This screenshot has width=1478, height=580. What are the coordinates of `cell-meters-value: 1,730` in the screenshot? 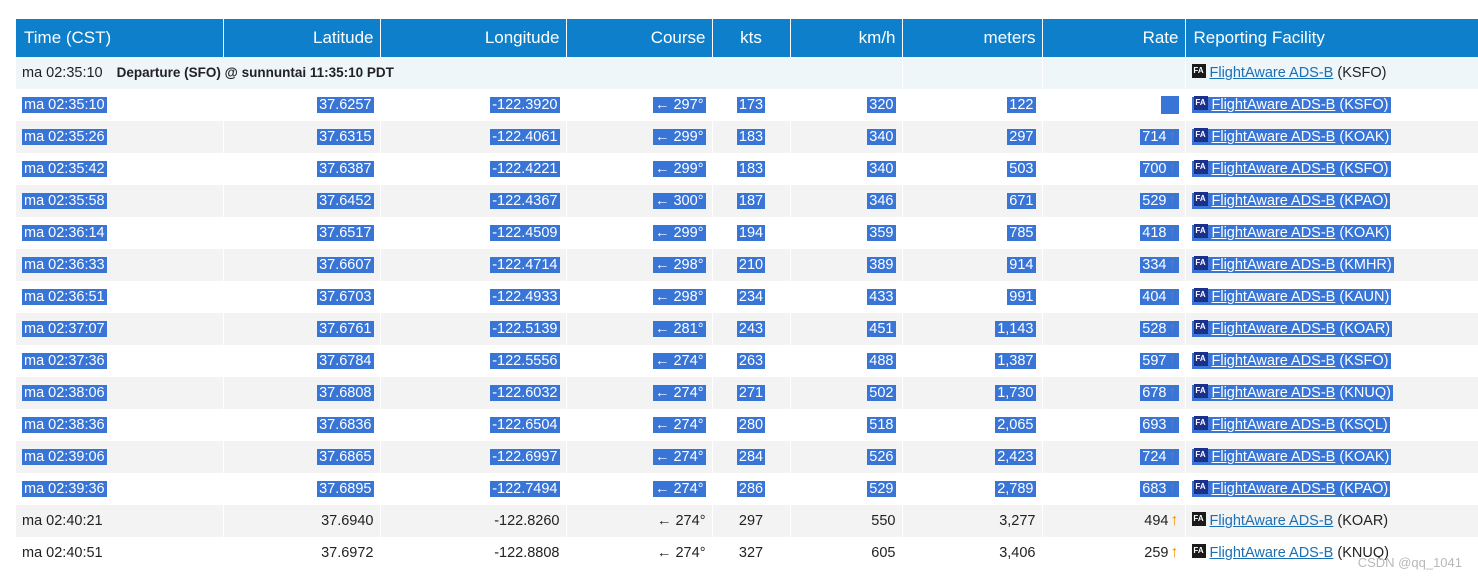 It's located at (1015, 393).